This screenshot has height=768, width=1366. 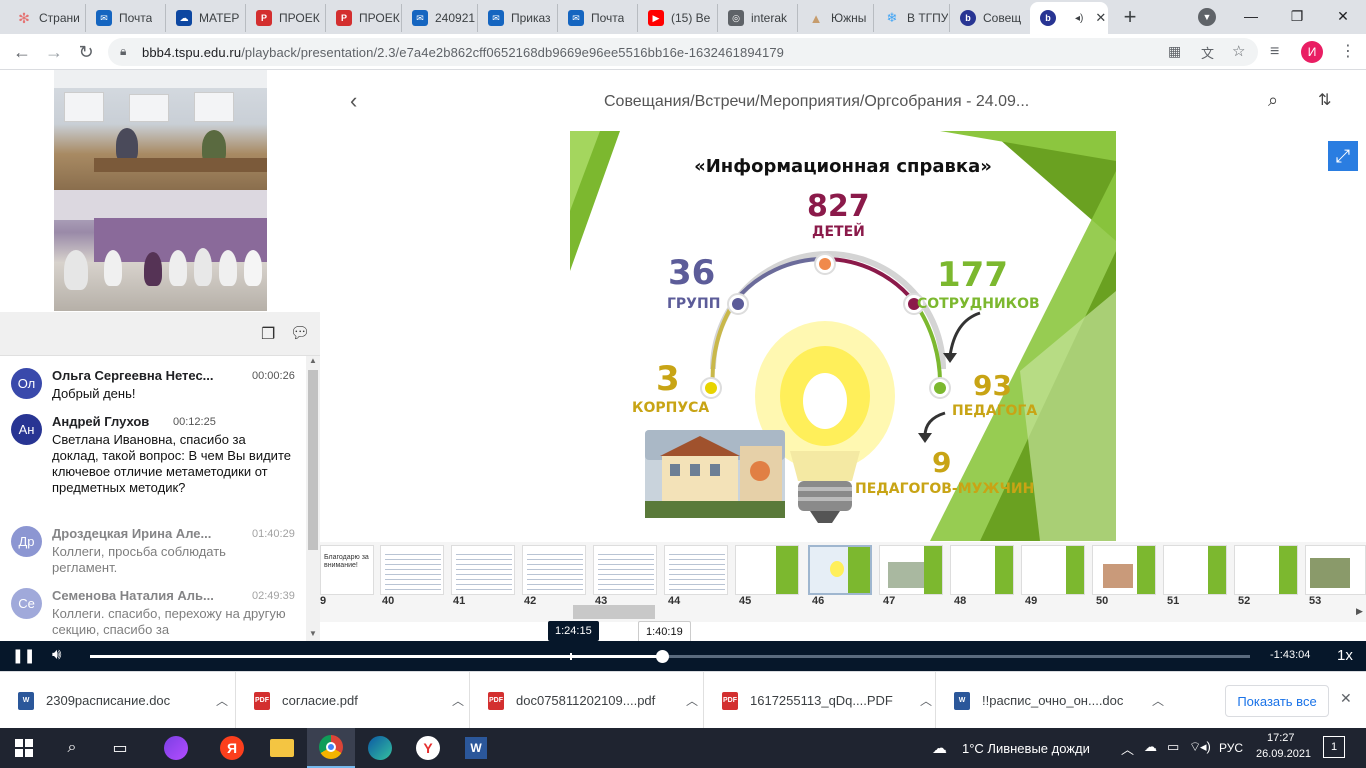 I want to click on translate-icon: 文, so click(x=1207, y=52).